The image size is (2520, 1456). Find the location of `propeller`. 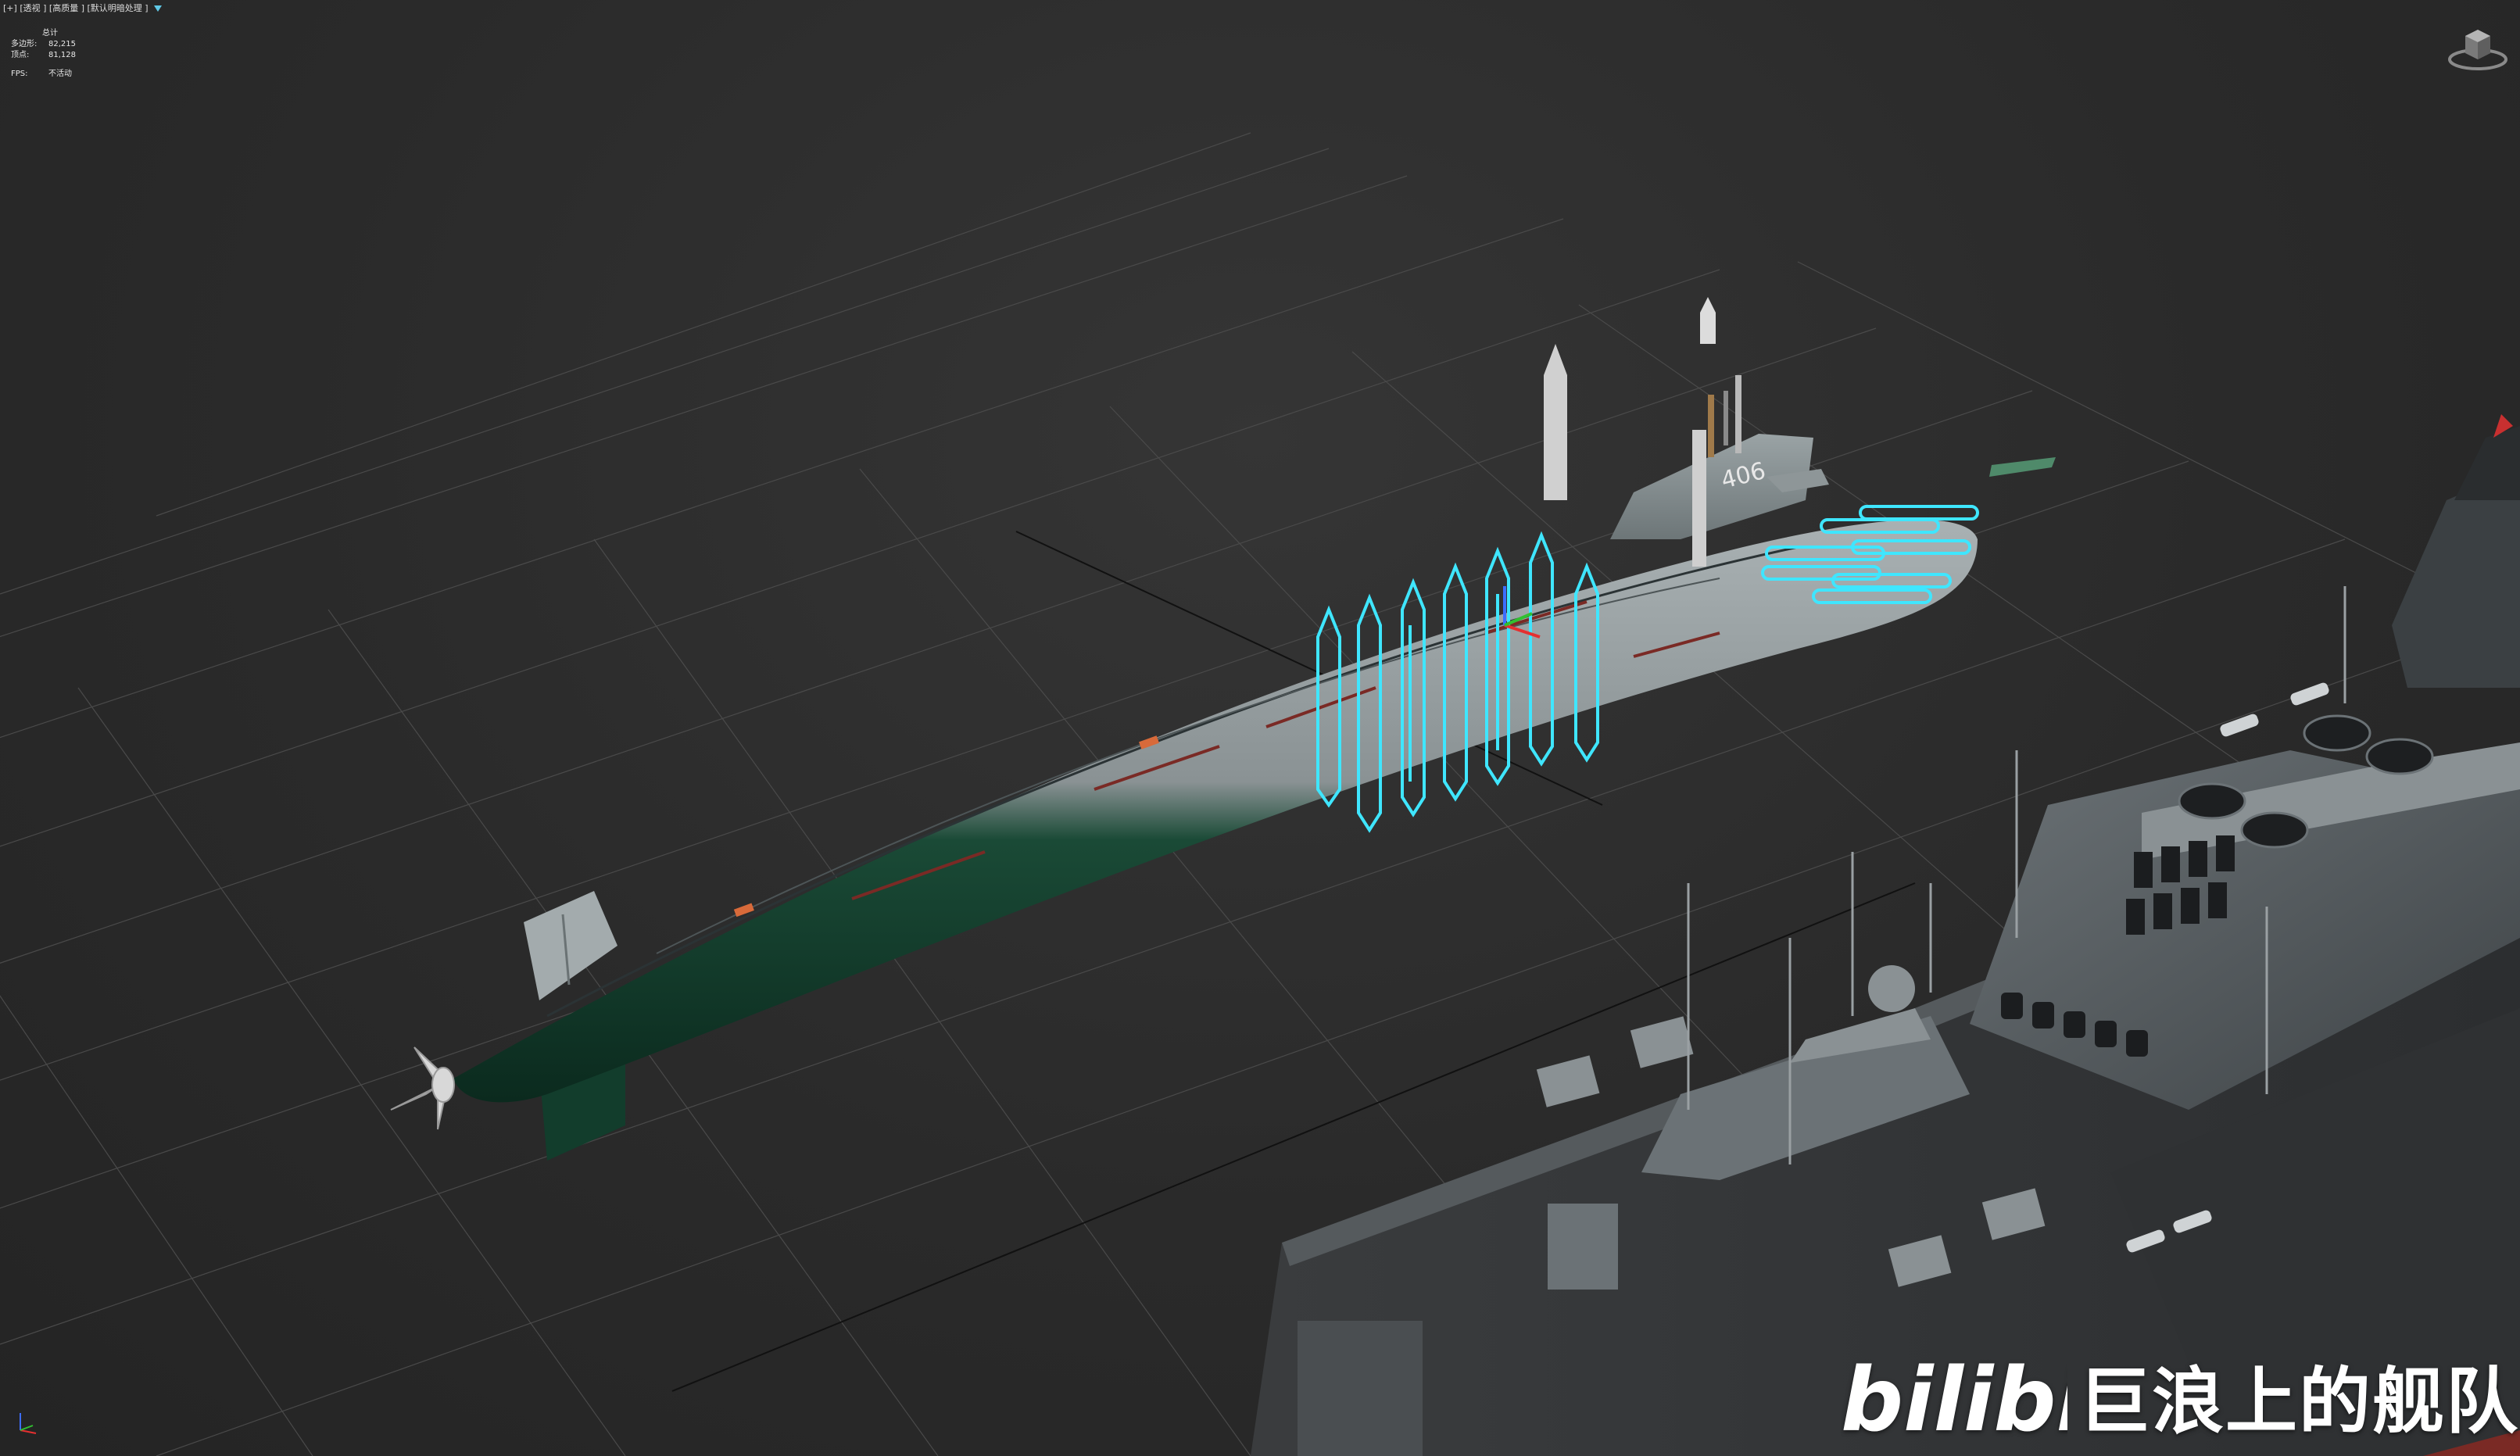

propeller is located at coordinates (422, 1088).